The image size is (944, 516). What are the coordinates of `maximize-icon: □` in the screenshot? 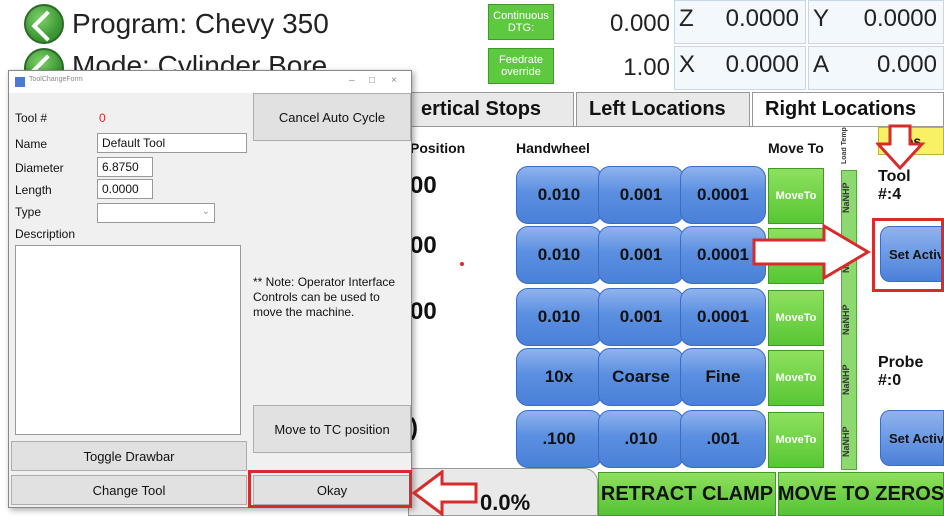 It's located at (372, 80).